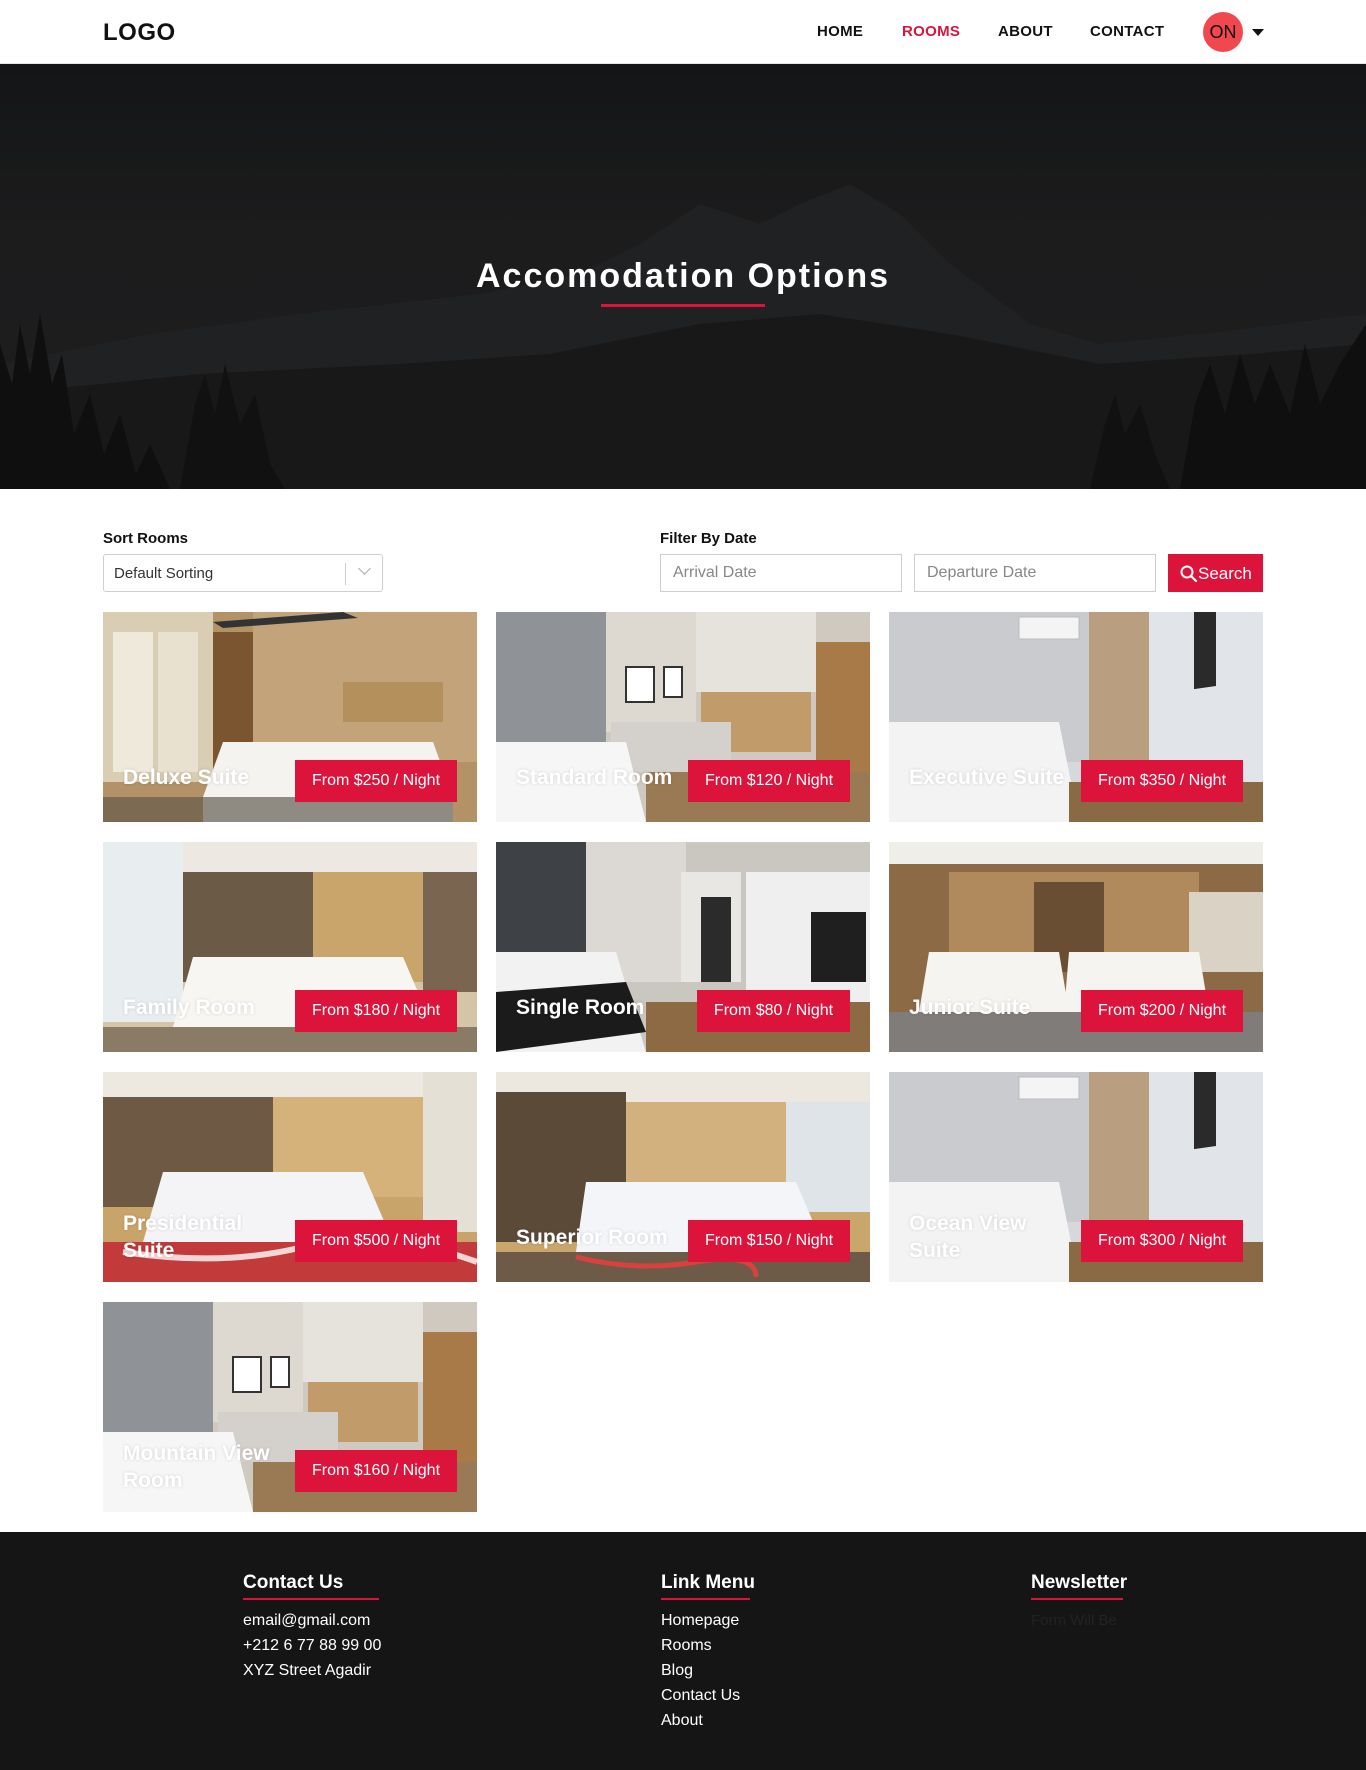 The width and height of the screenshot is (1366, 1770). I want to click on caret-down-icon, so click(1258, 32).